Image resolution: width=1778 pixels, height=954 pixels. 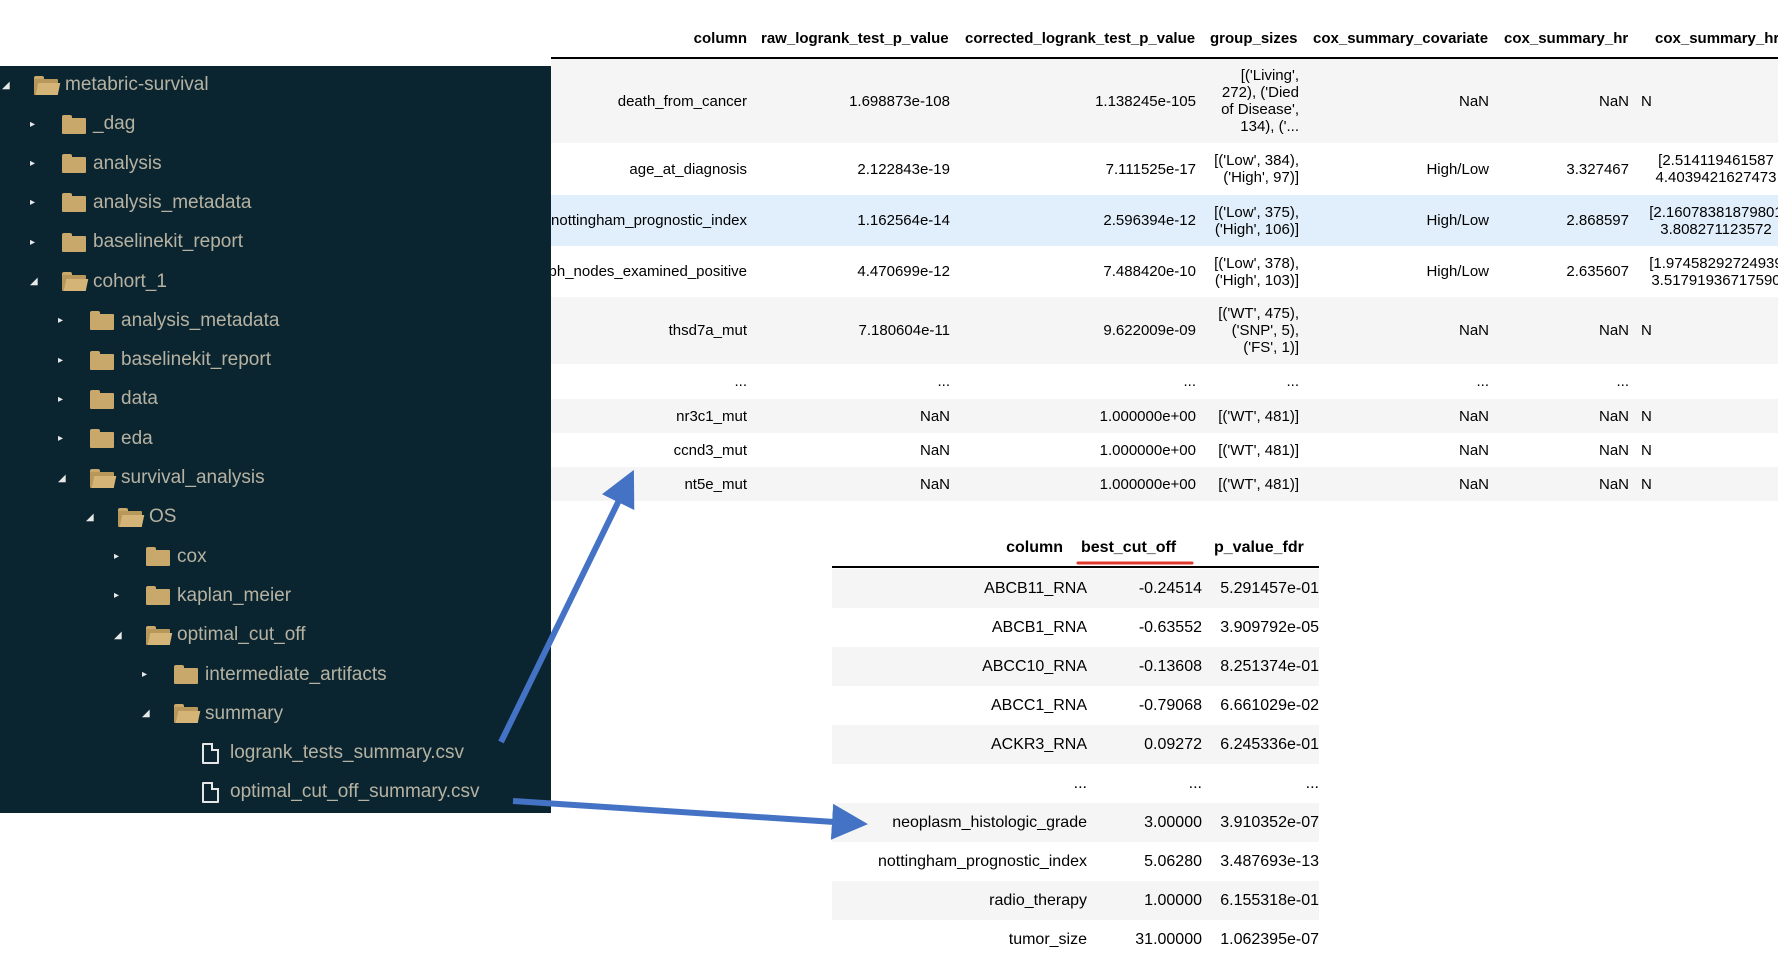 What do you see at coordinates (1457, 271) in the screenshot?
I see `cell-covariate: High/Low` at bounding box center [1457, 271].